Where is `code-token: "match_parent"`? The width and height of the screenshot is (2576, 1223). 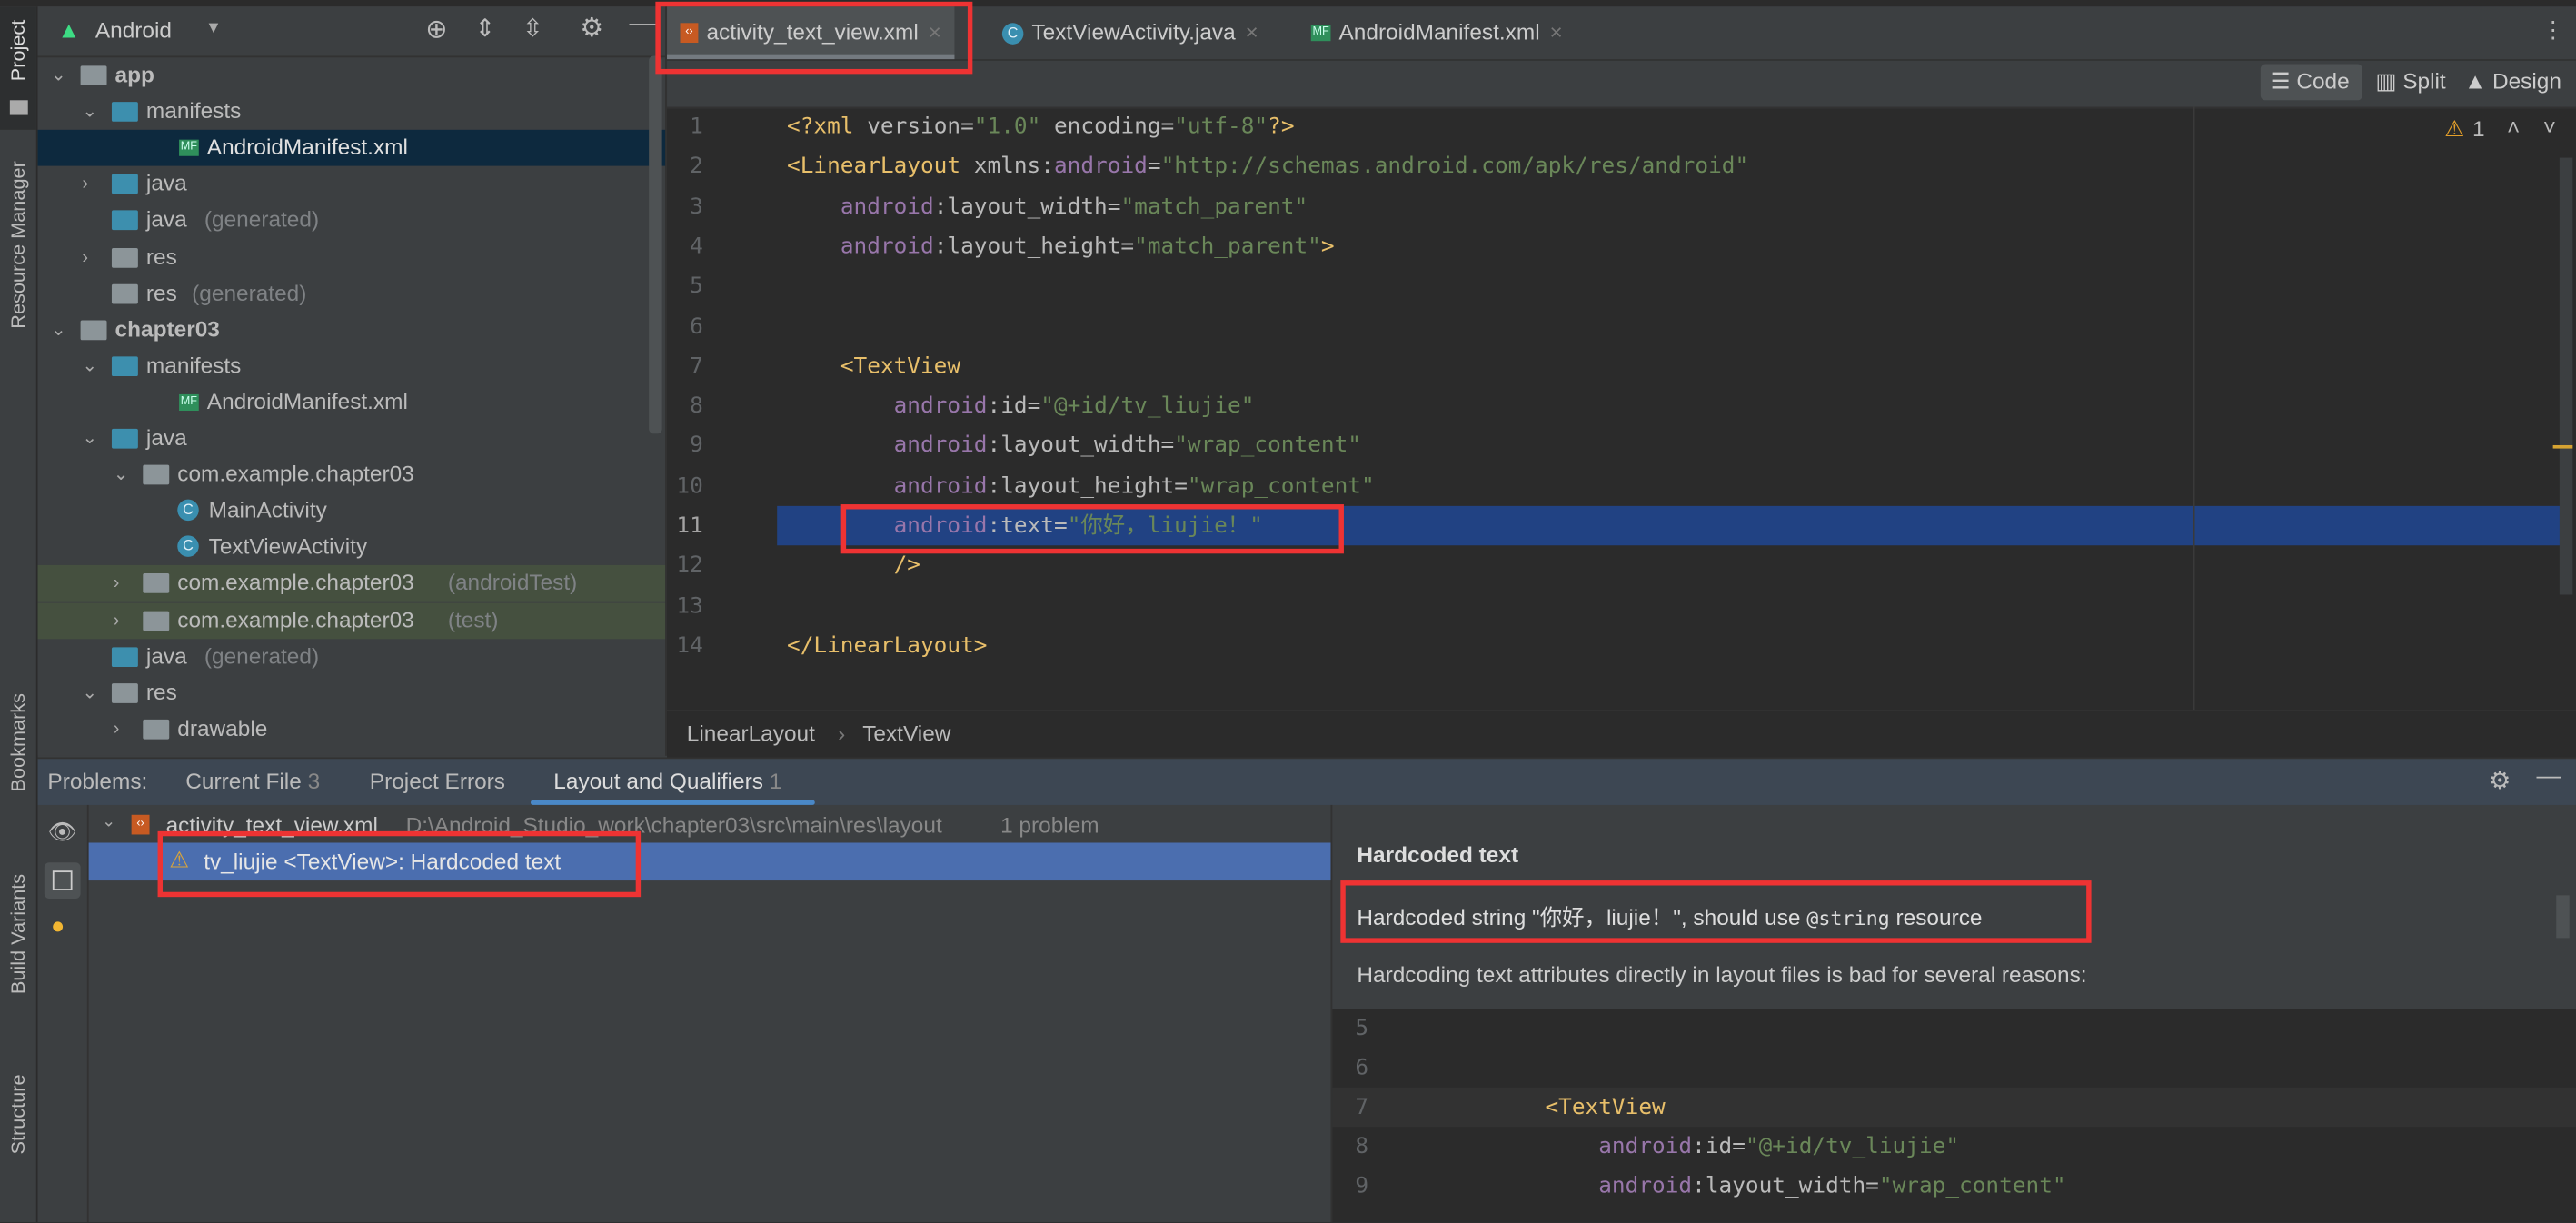 code-token: "match_parent" is located at coordinates (1227, 247).